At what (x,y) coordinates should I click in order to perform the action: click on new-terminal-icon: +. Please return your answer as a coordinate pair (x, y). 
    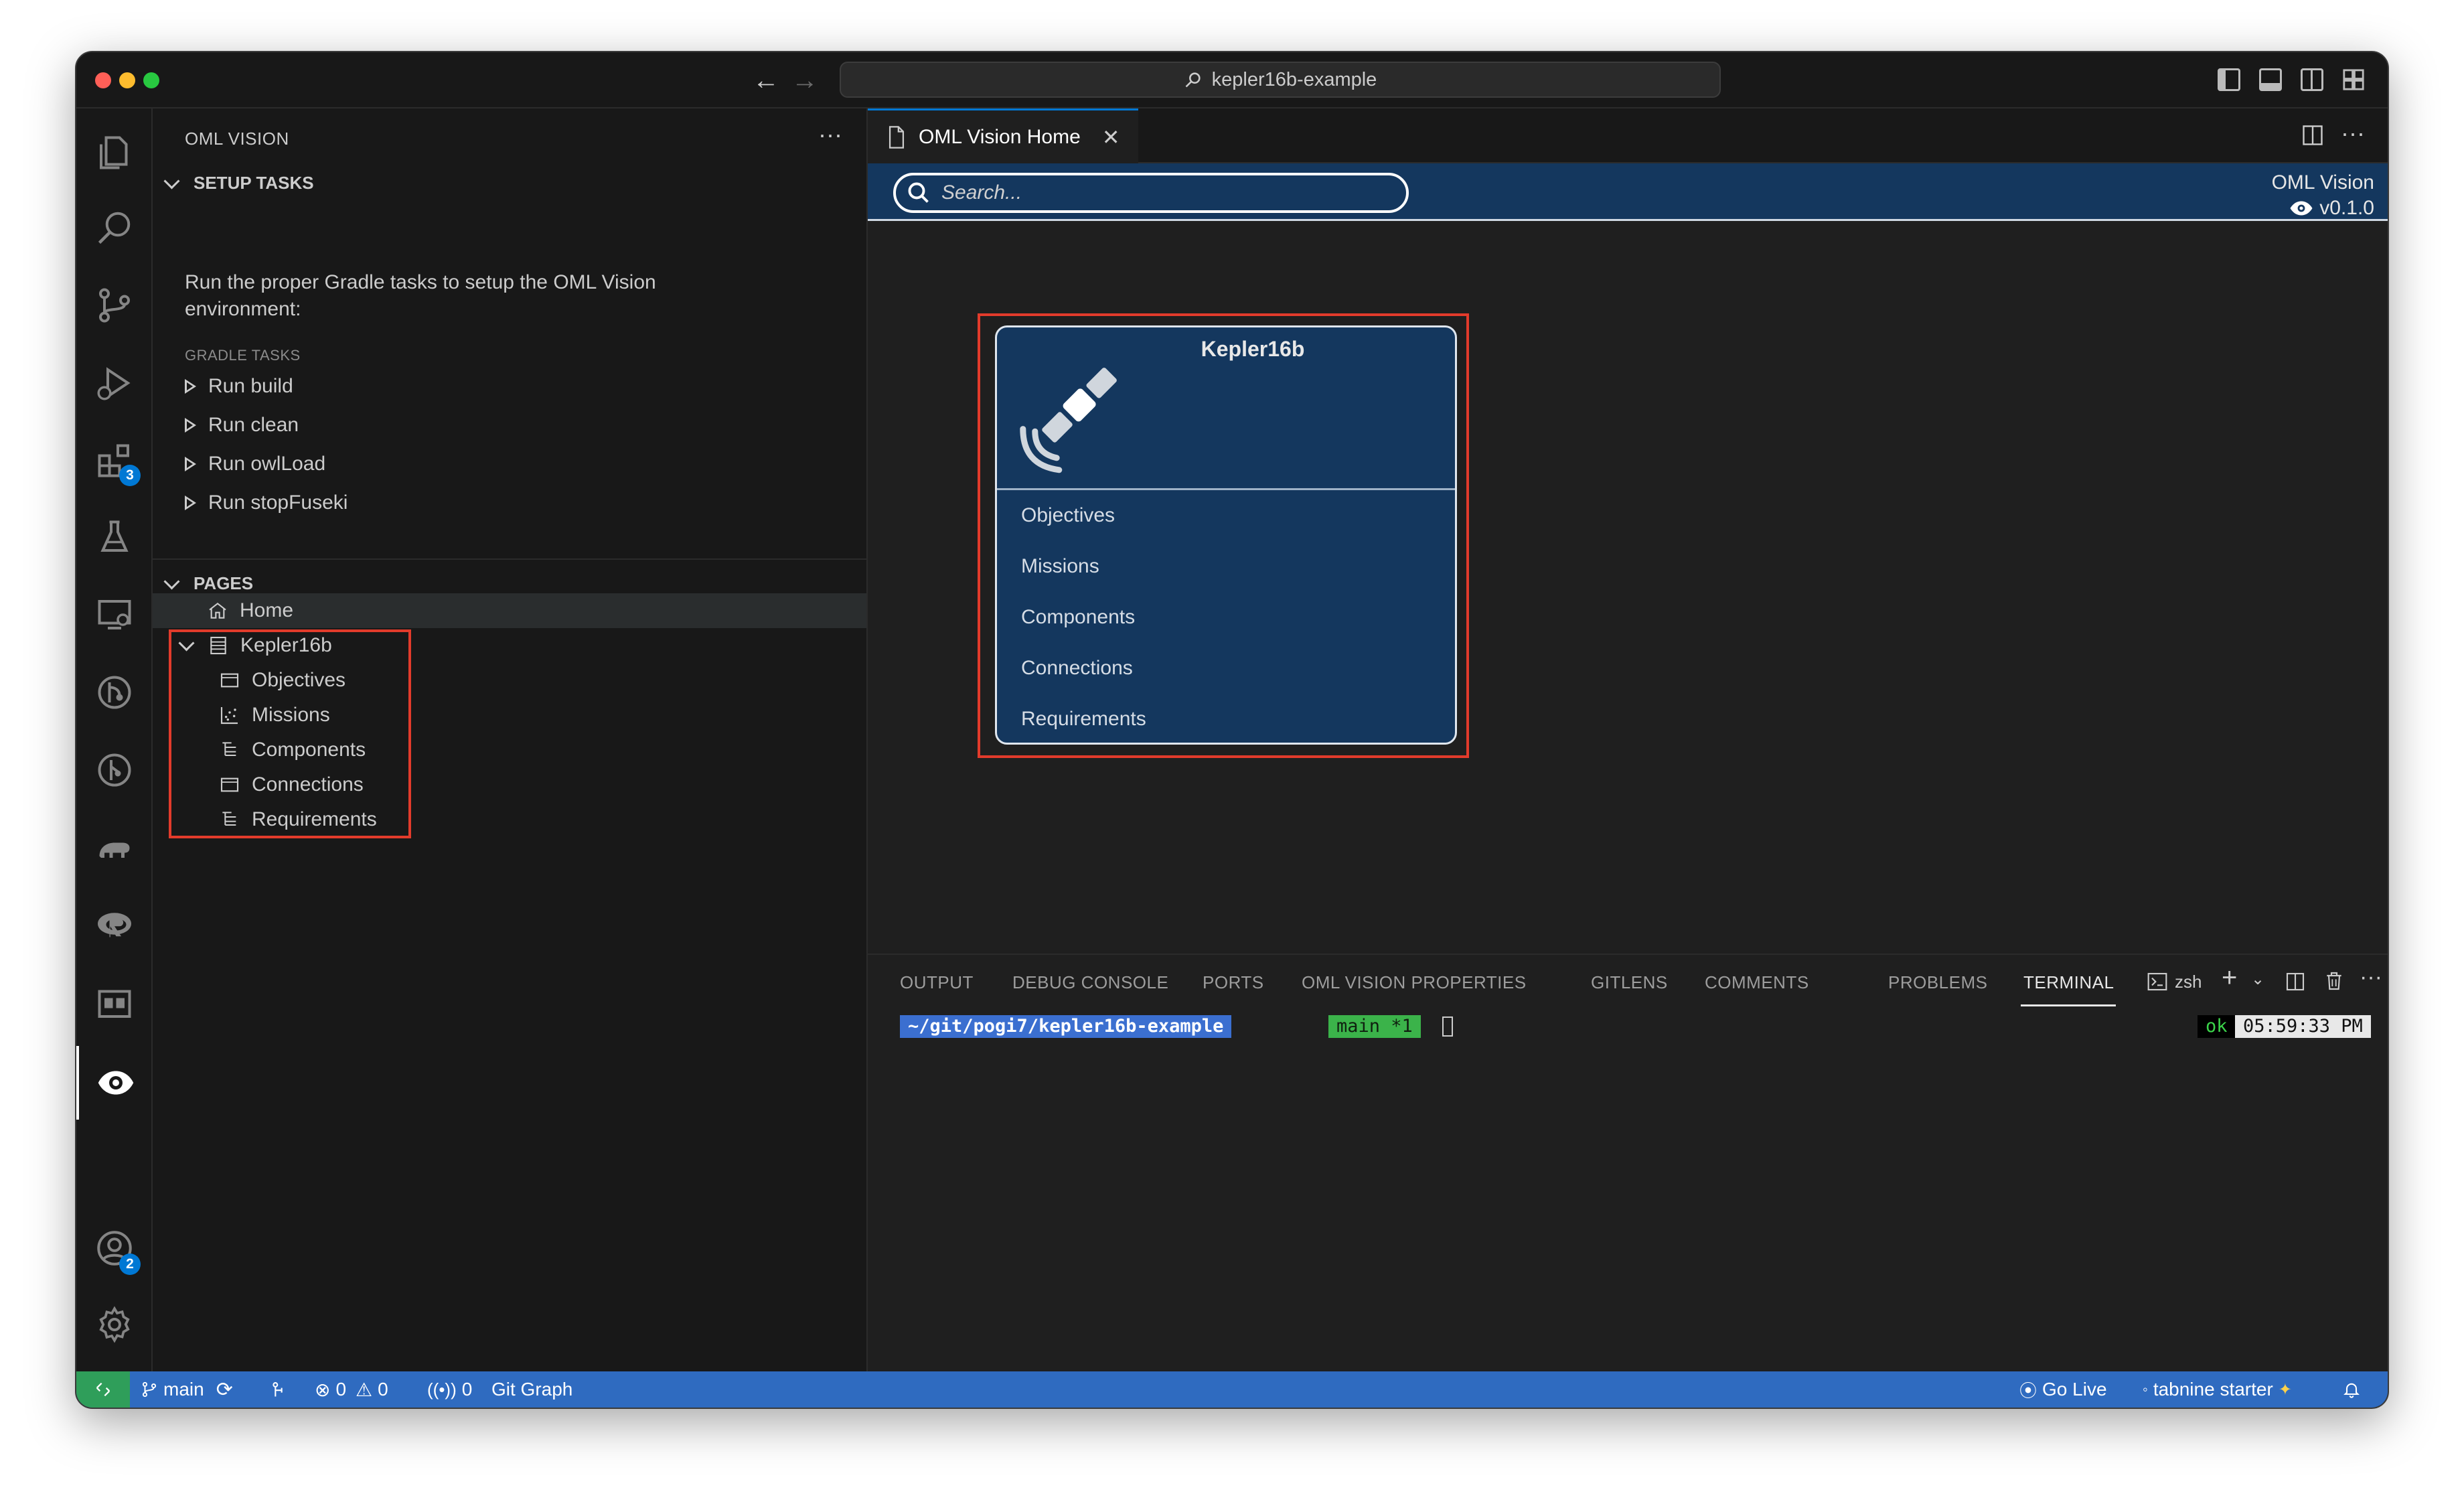
    Looking at the image, I should click on (2229, 978).